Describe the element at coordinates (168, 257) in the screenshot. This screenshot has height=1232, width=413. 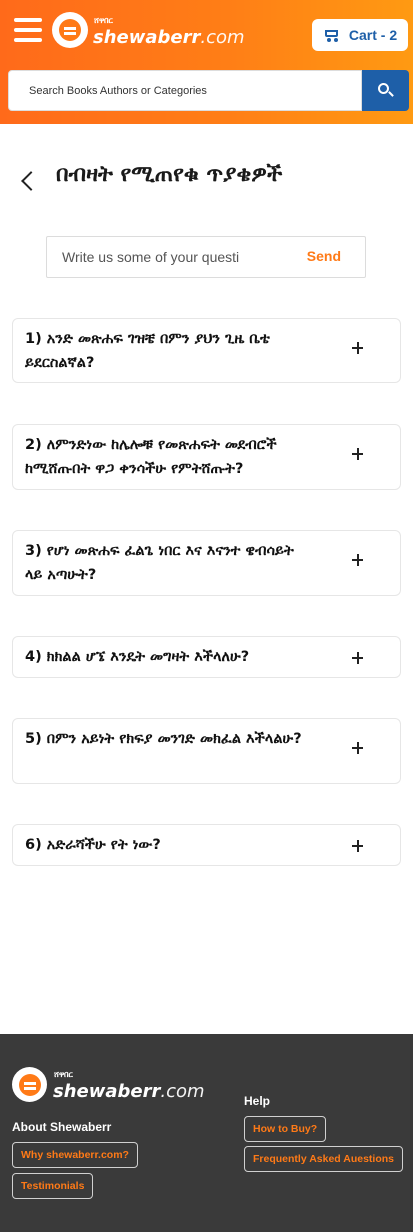
I see `question-input` at that location.